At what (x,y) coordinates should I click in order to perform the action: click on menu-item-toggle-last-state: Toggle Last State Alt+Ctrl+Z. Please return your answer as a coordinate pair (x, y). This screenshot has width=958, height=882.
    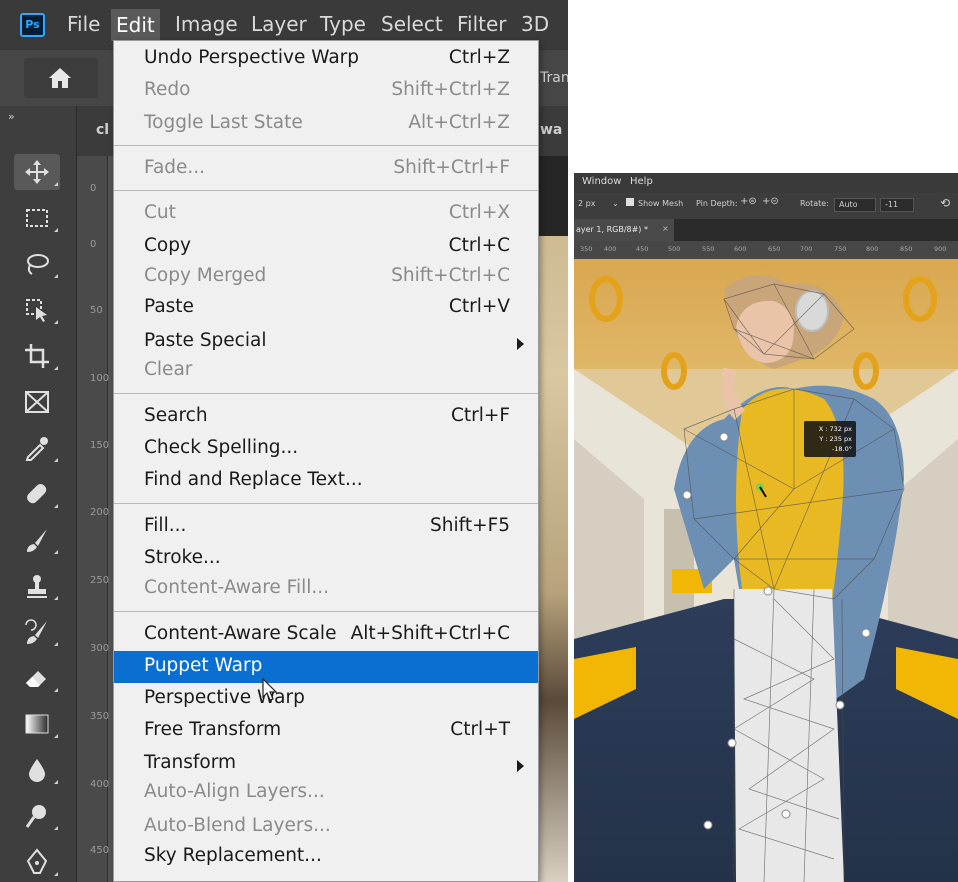
    Looking at the image, I should click on (326, 124).